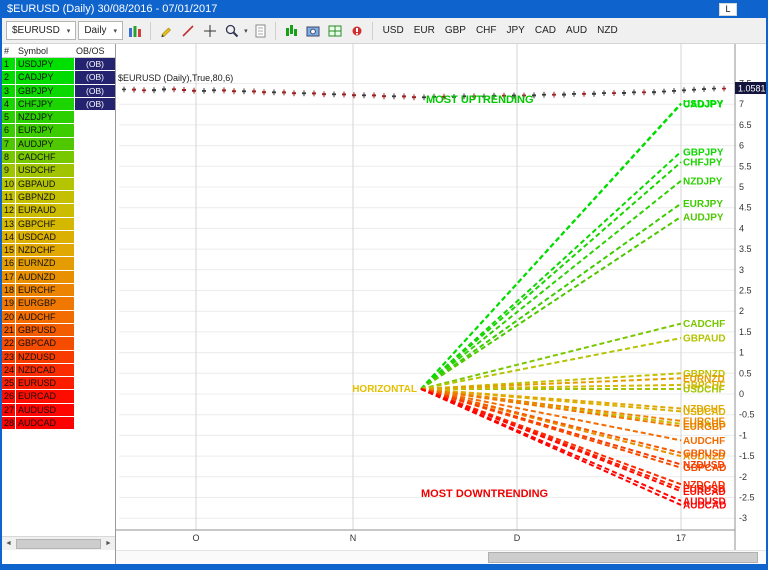 Image resolution: width=768 pixels, height=570 pixels. What do you see at coordinates (486, 30) in the screenshot?
I see `currency-button-chf: CHF` at bounding box center [486, 30].